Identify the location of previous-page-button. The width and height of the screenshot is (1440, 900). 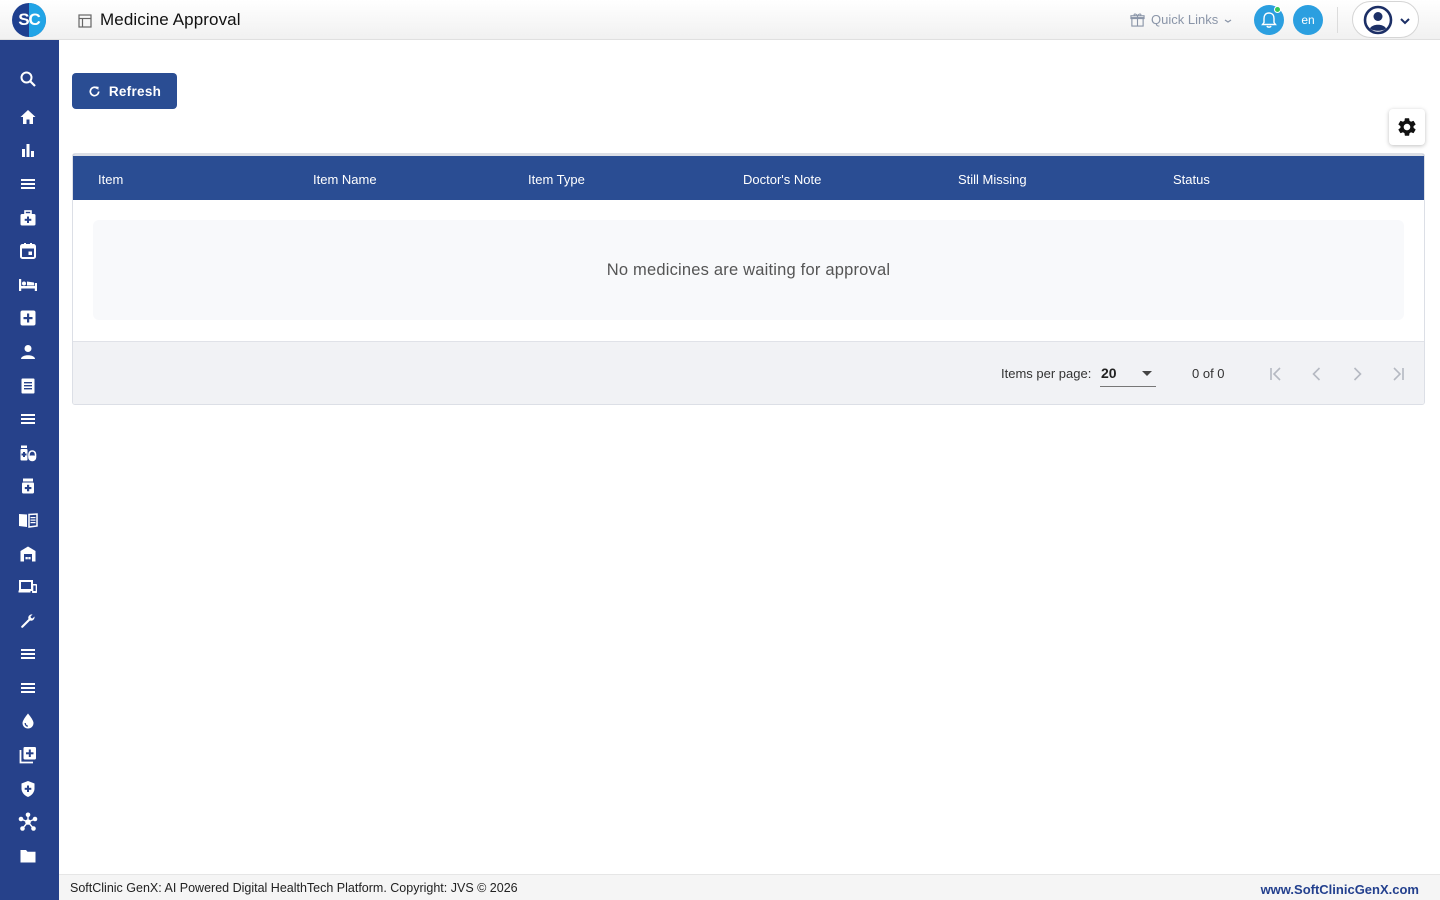
(1317, 374).